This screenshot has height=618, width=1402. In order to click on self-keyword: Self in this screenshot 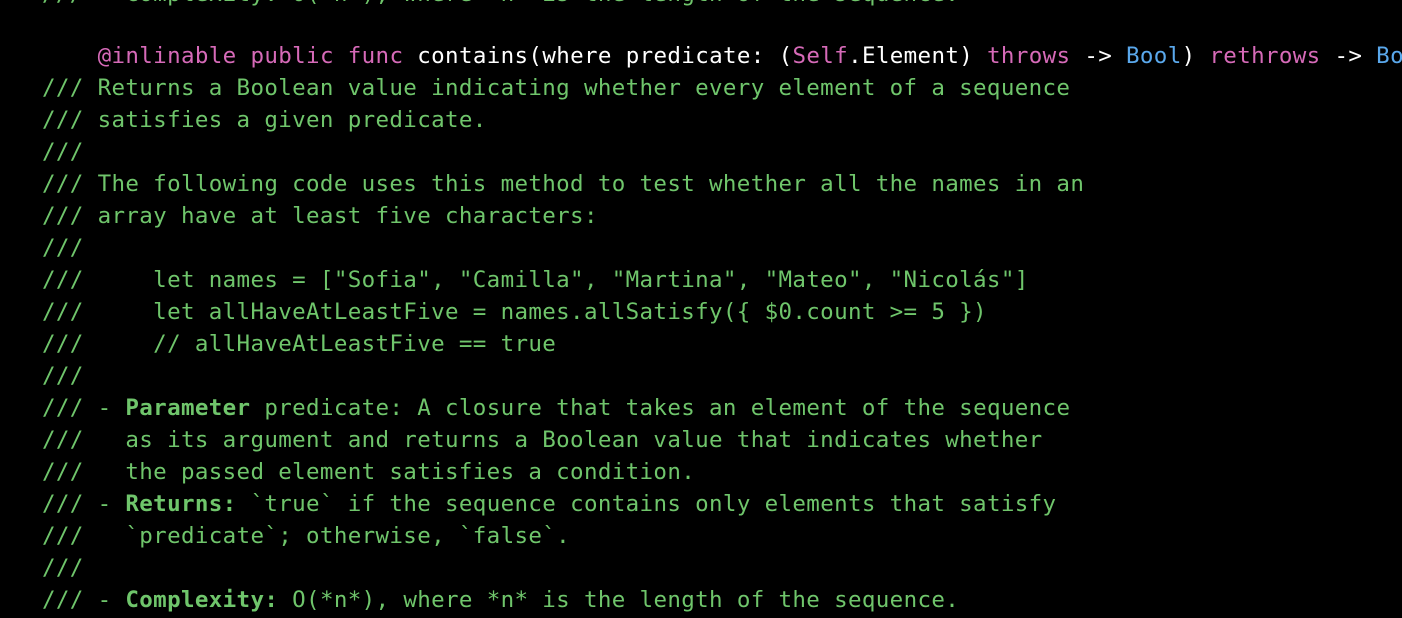, I will do `click(820, 56)`.